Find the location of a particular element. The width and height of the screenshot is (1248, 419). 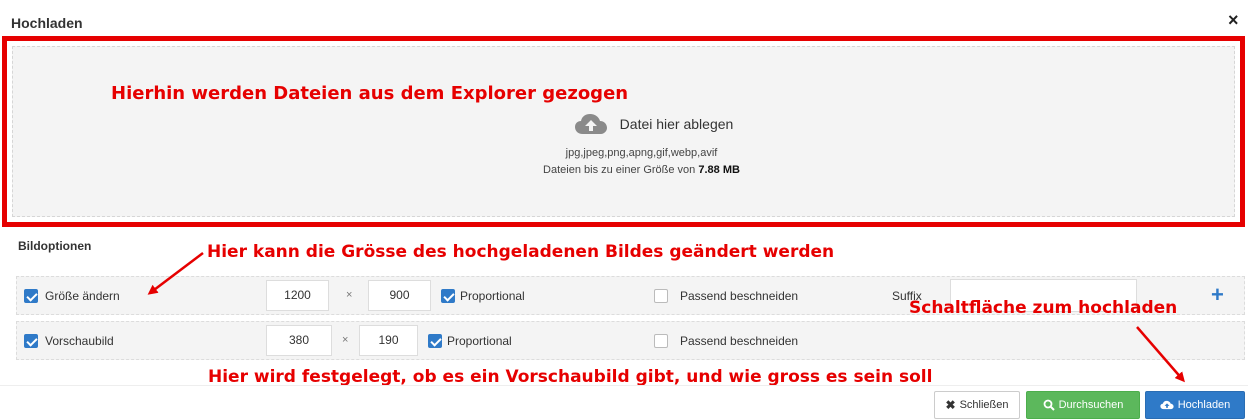

drop-label: Datei hier ablegen is located at coordinates (676, 124).